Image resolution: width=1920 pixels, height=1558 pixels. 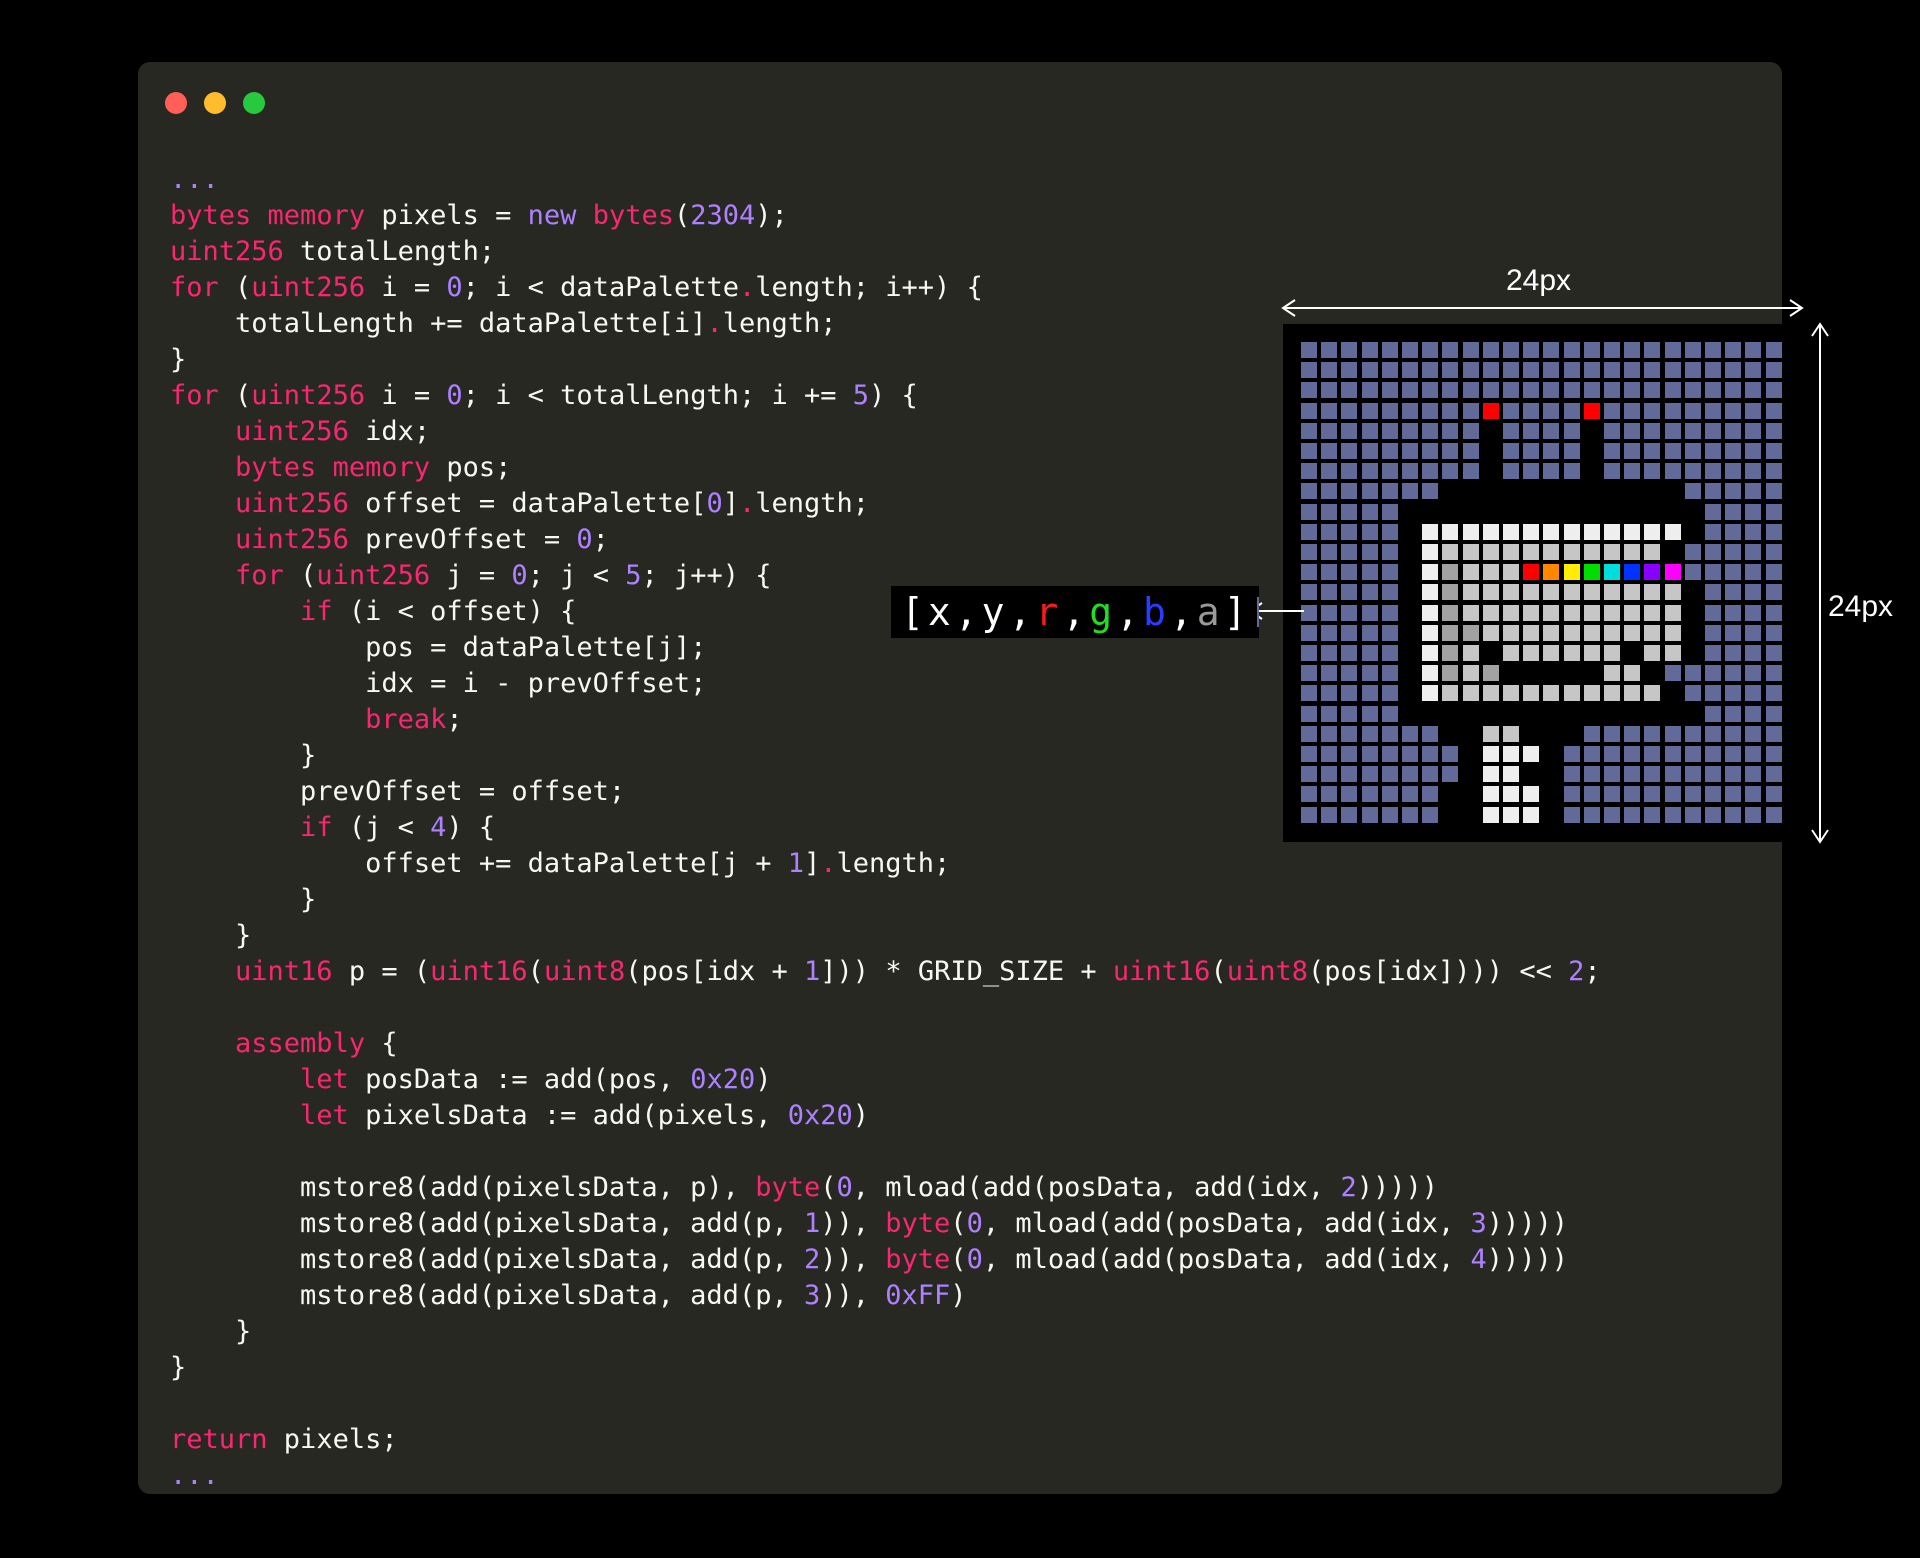 I want to click on dimension-arrows, so click(x=1538, y=571).